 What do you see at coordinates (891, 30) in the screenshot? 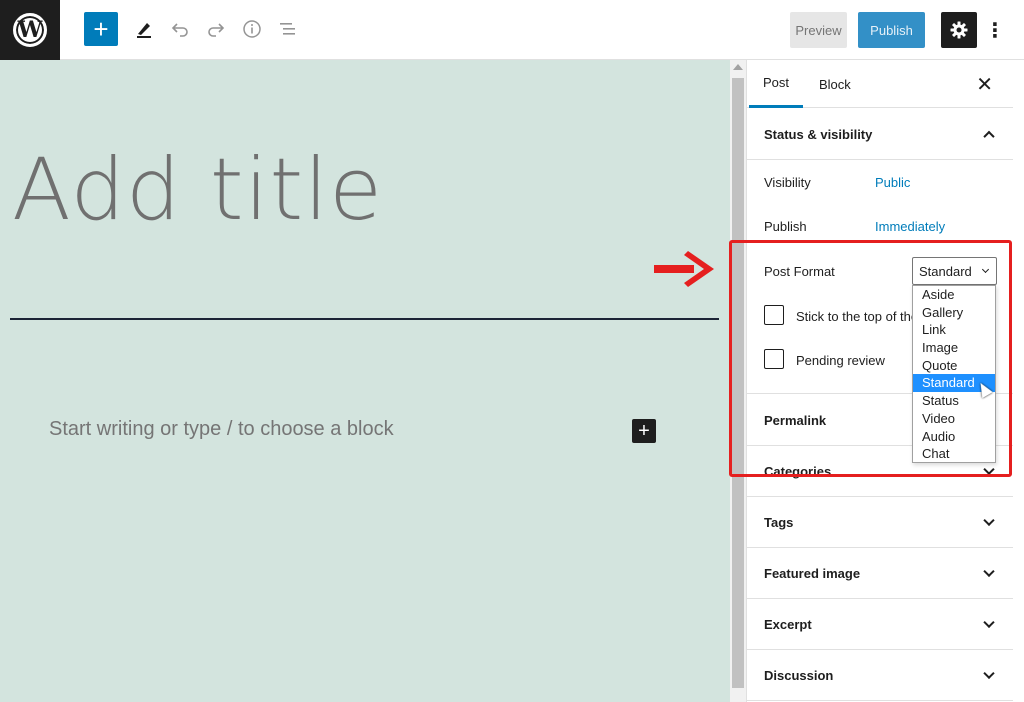
I see `publish-button: Publish` at bounding box center [891, 30].